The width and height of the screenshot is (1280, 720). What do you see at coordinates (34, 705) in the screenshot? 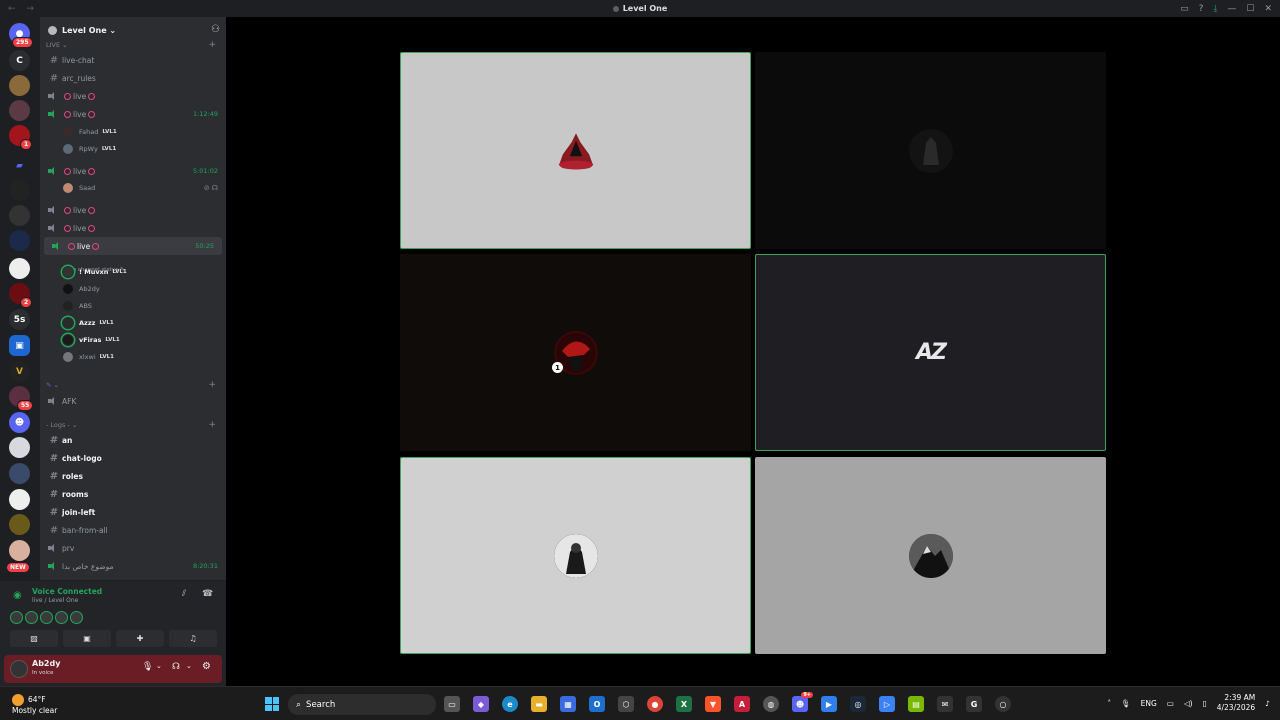
I see `weather-widget: 64°F Mostly clear` at bounding box center [34, 705].